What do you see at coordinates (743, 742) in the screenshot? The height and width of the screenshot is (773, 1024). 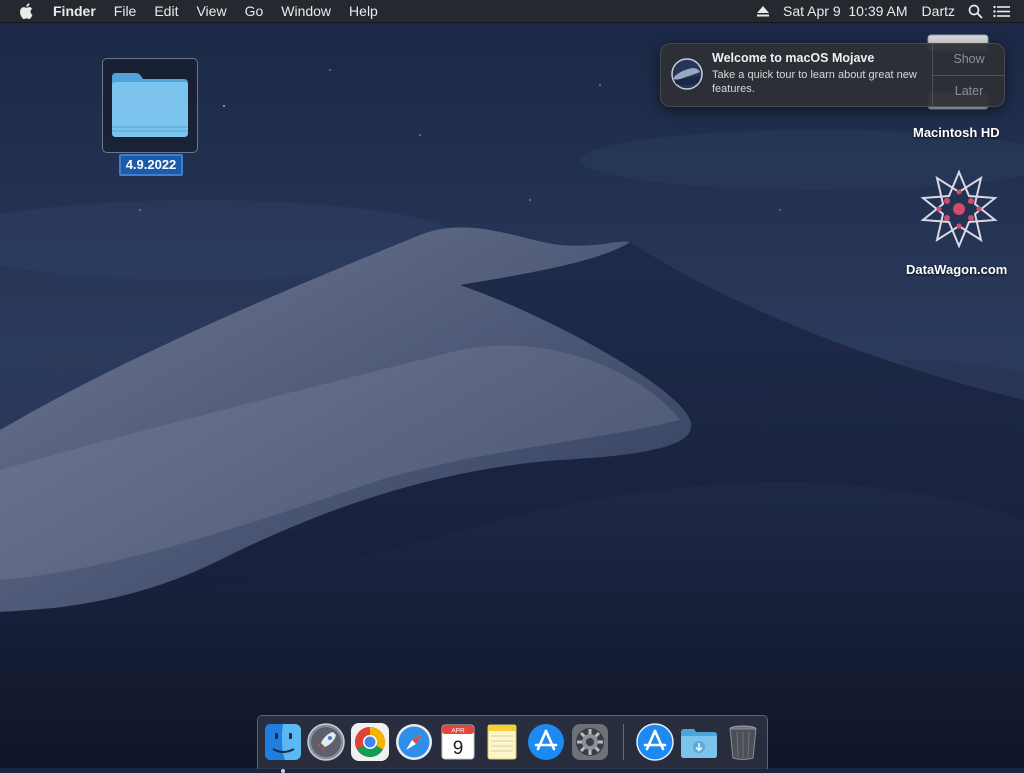 I see `trash-icon` at bounding box center [743, 742].